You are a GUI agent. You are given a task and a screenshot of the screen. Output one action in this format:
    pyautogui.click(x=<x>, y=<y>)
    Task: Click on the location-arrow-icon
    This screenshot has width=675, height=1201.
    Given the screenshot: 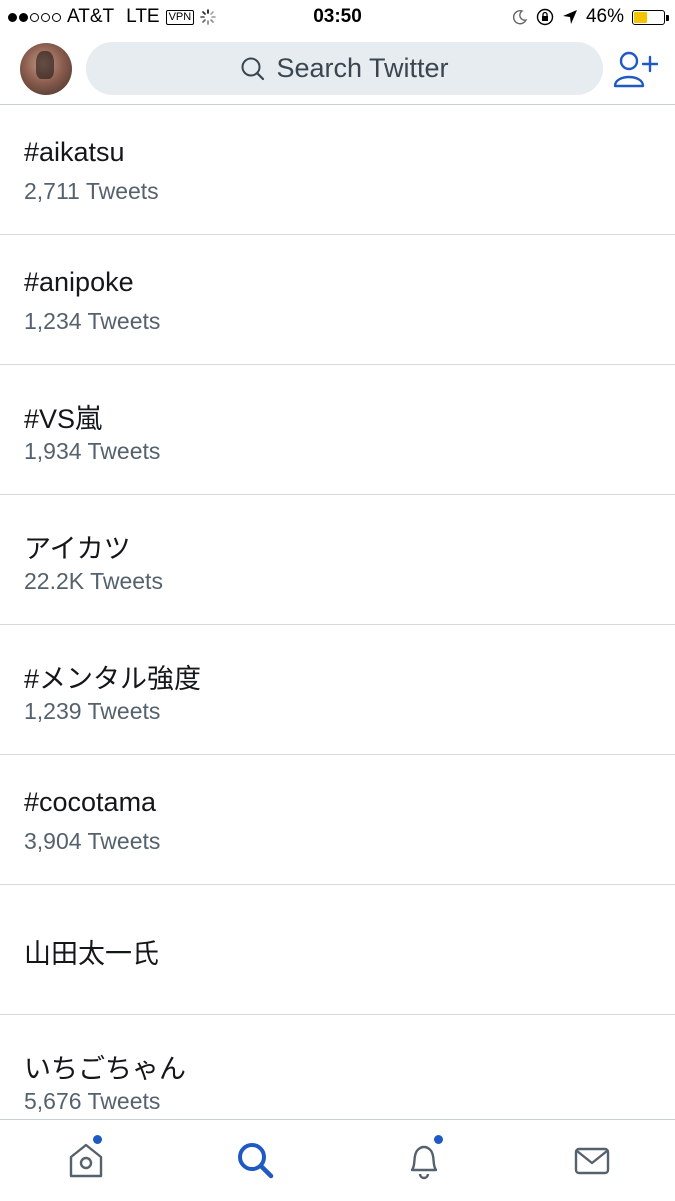 What is the action you would take?
    pyautogui.click(x=569, y=17)
    